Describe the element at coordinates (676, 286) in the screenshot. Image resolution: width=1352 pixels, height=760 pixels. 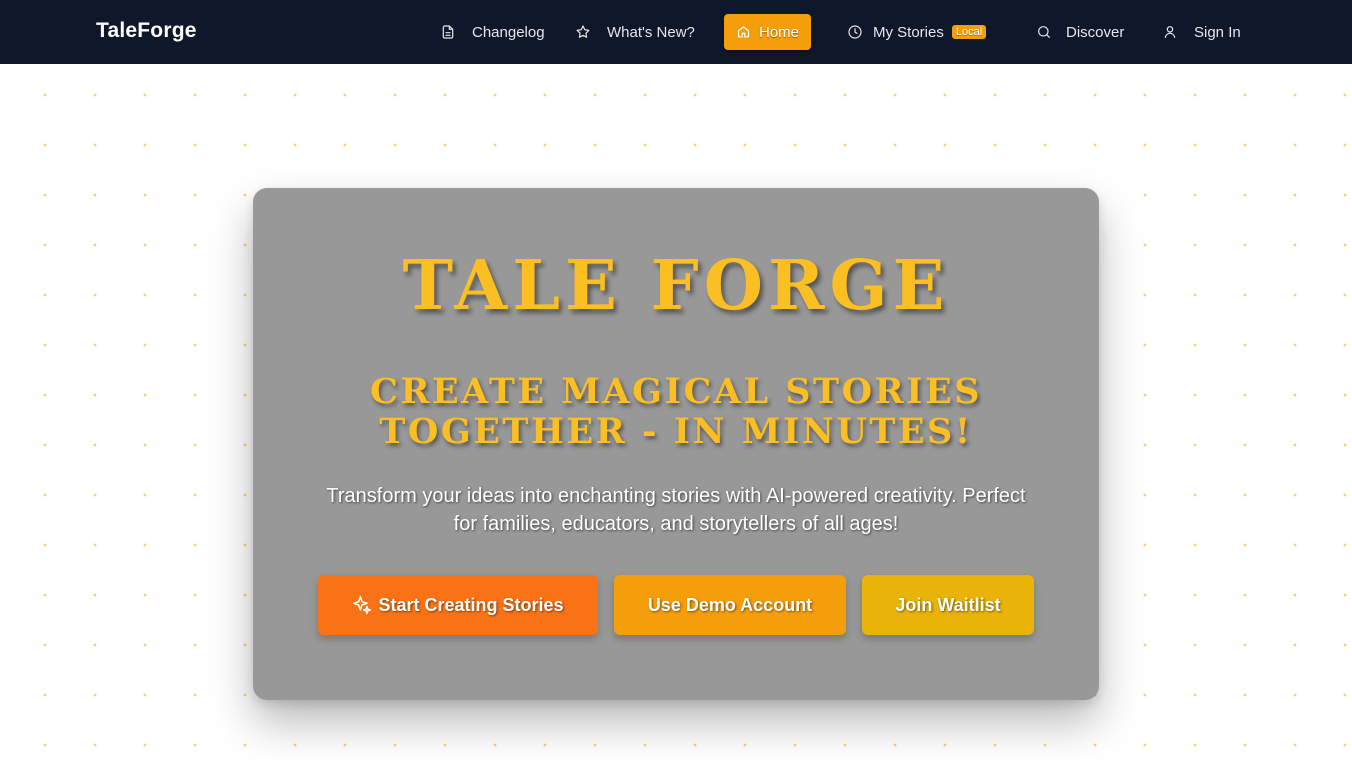
I see `hero-title: TALE FORGE` at that location.